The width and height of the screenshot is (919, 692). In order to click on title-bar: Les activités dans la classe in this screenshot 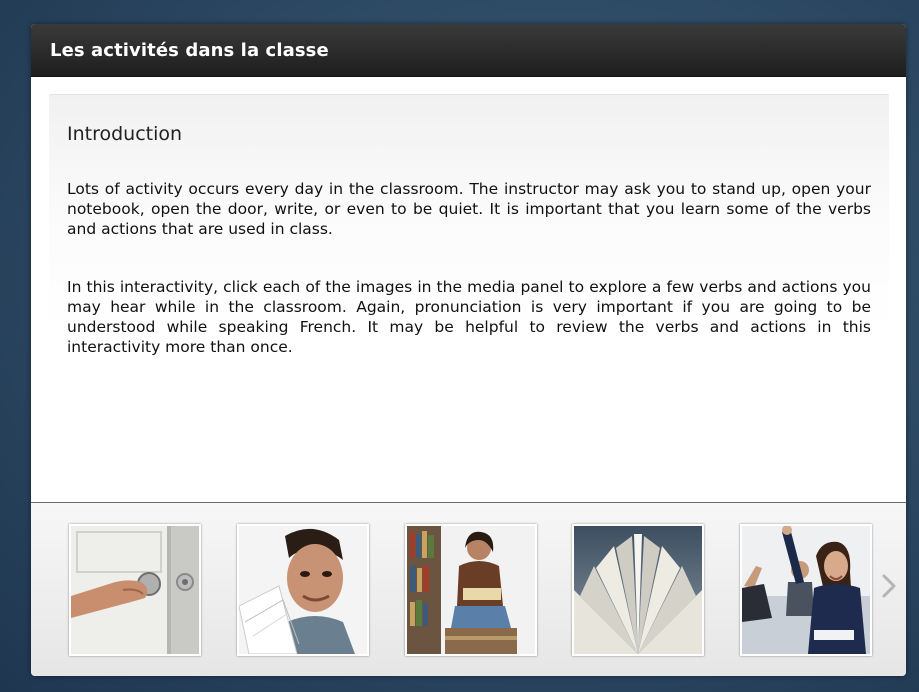, I will do `click(468, 50)`.